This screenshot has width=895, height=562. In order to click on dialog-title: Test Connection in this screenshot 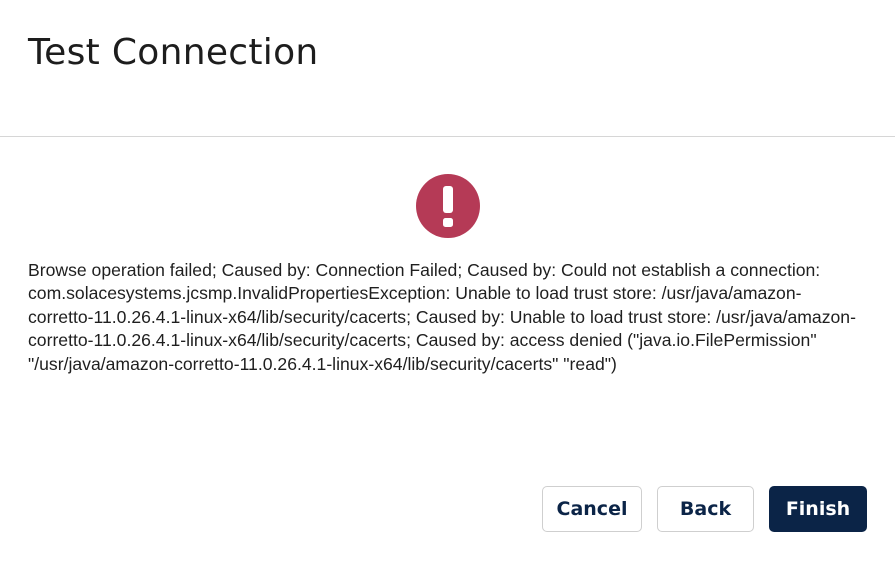, I will do `click(173, 52)`.